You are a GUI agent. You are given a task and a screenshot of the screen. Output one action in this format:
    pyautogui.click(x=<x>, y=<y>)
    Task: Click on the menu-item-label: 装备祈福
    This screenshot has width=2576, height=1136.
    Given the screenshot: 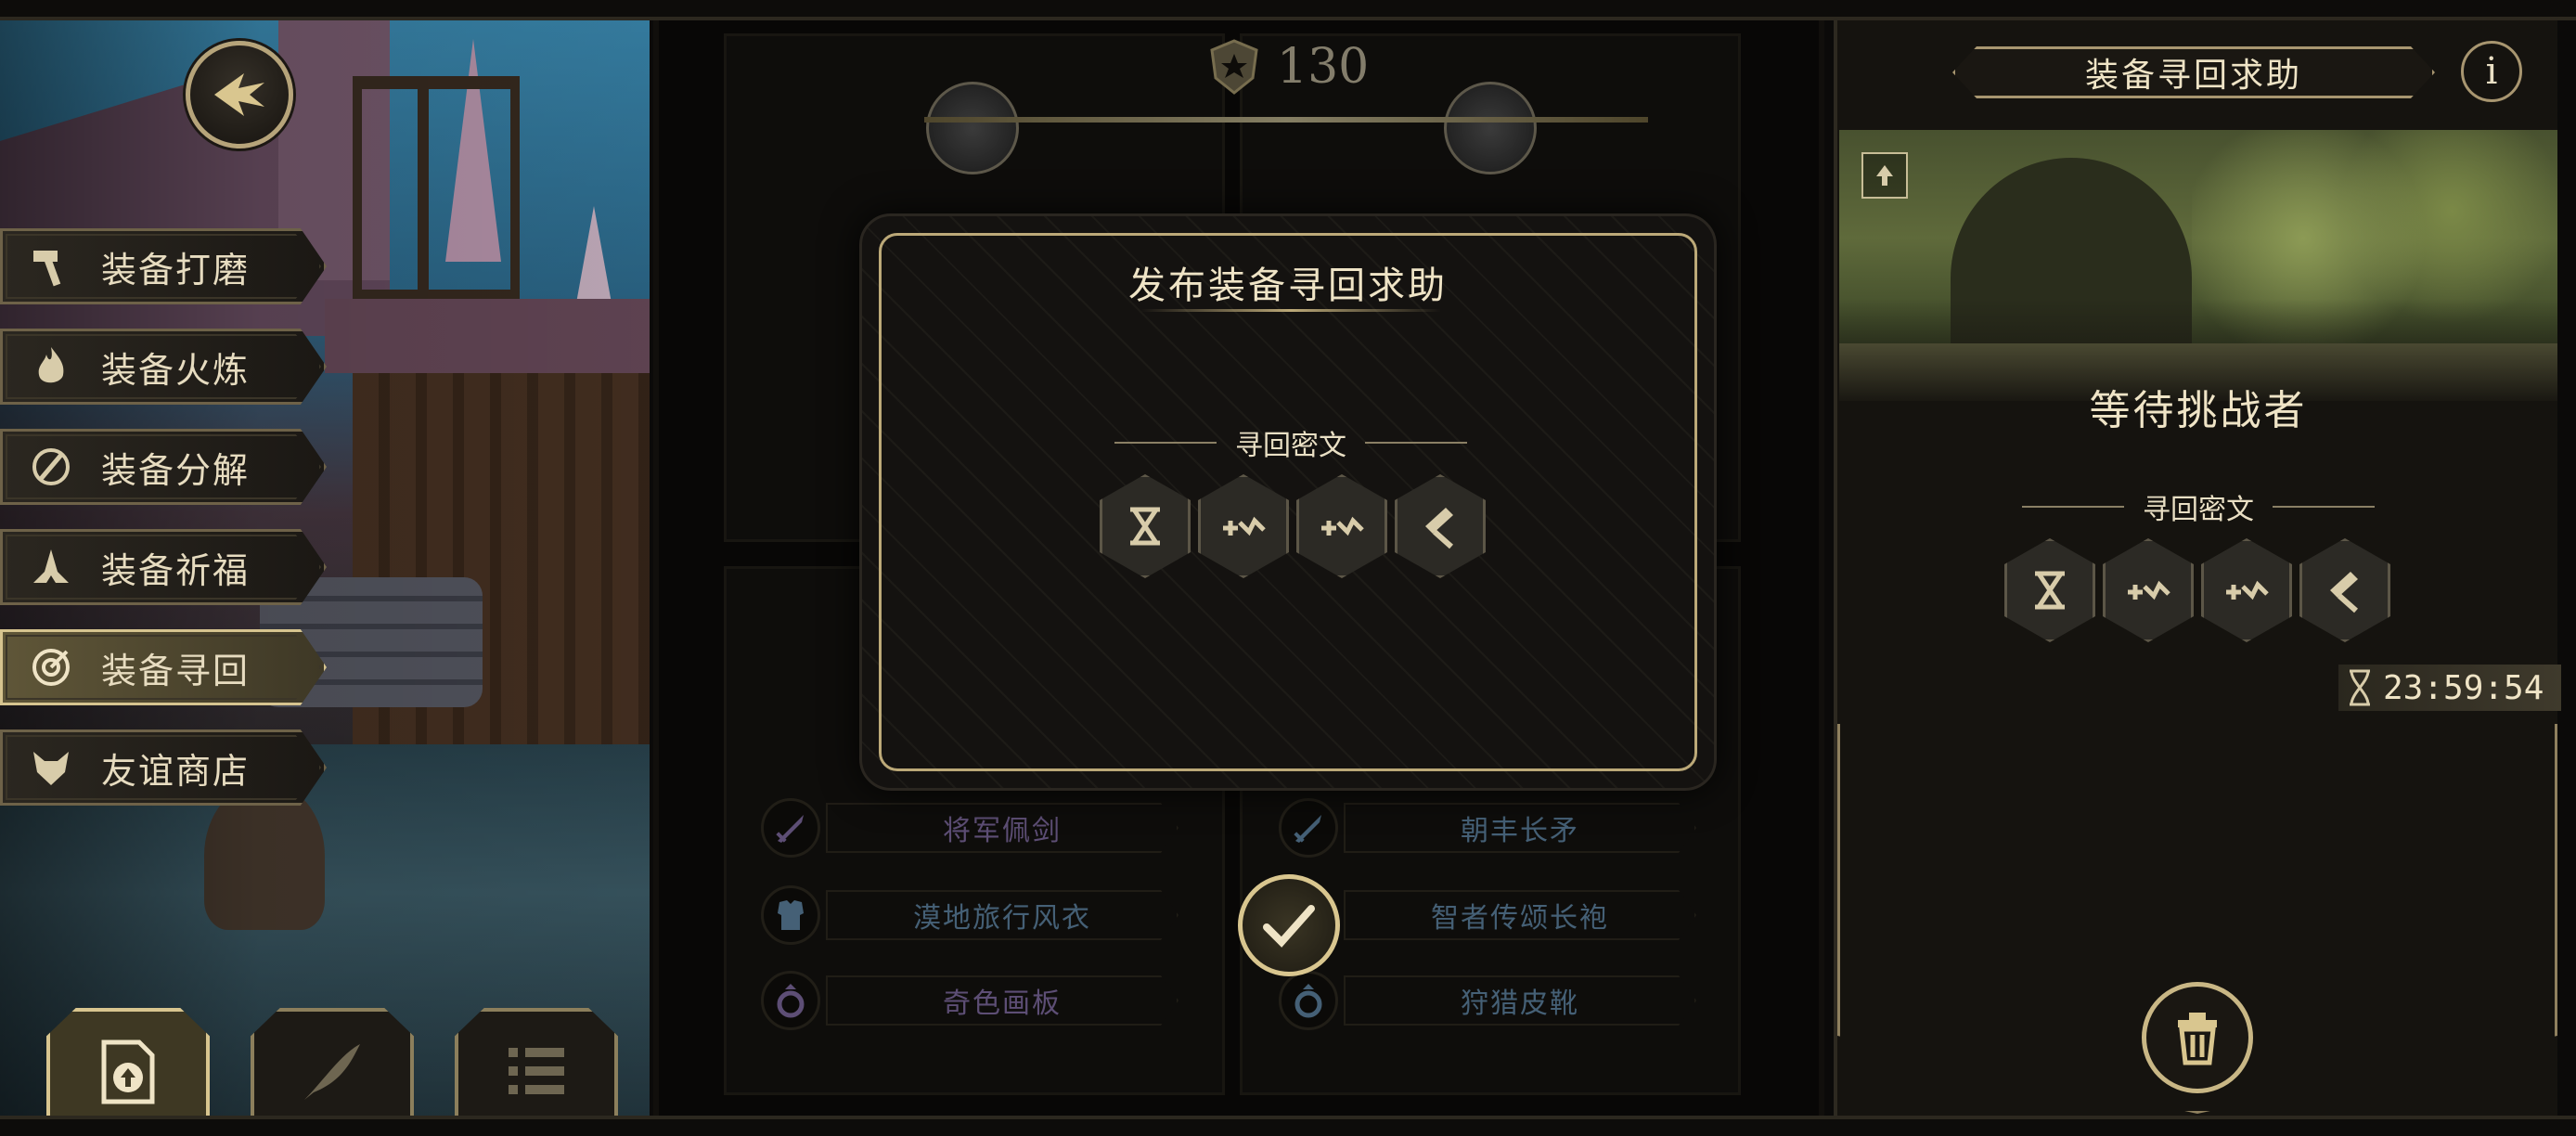 What is the action you would take?
    pyautogui.click(x=176, y=570)
    